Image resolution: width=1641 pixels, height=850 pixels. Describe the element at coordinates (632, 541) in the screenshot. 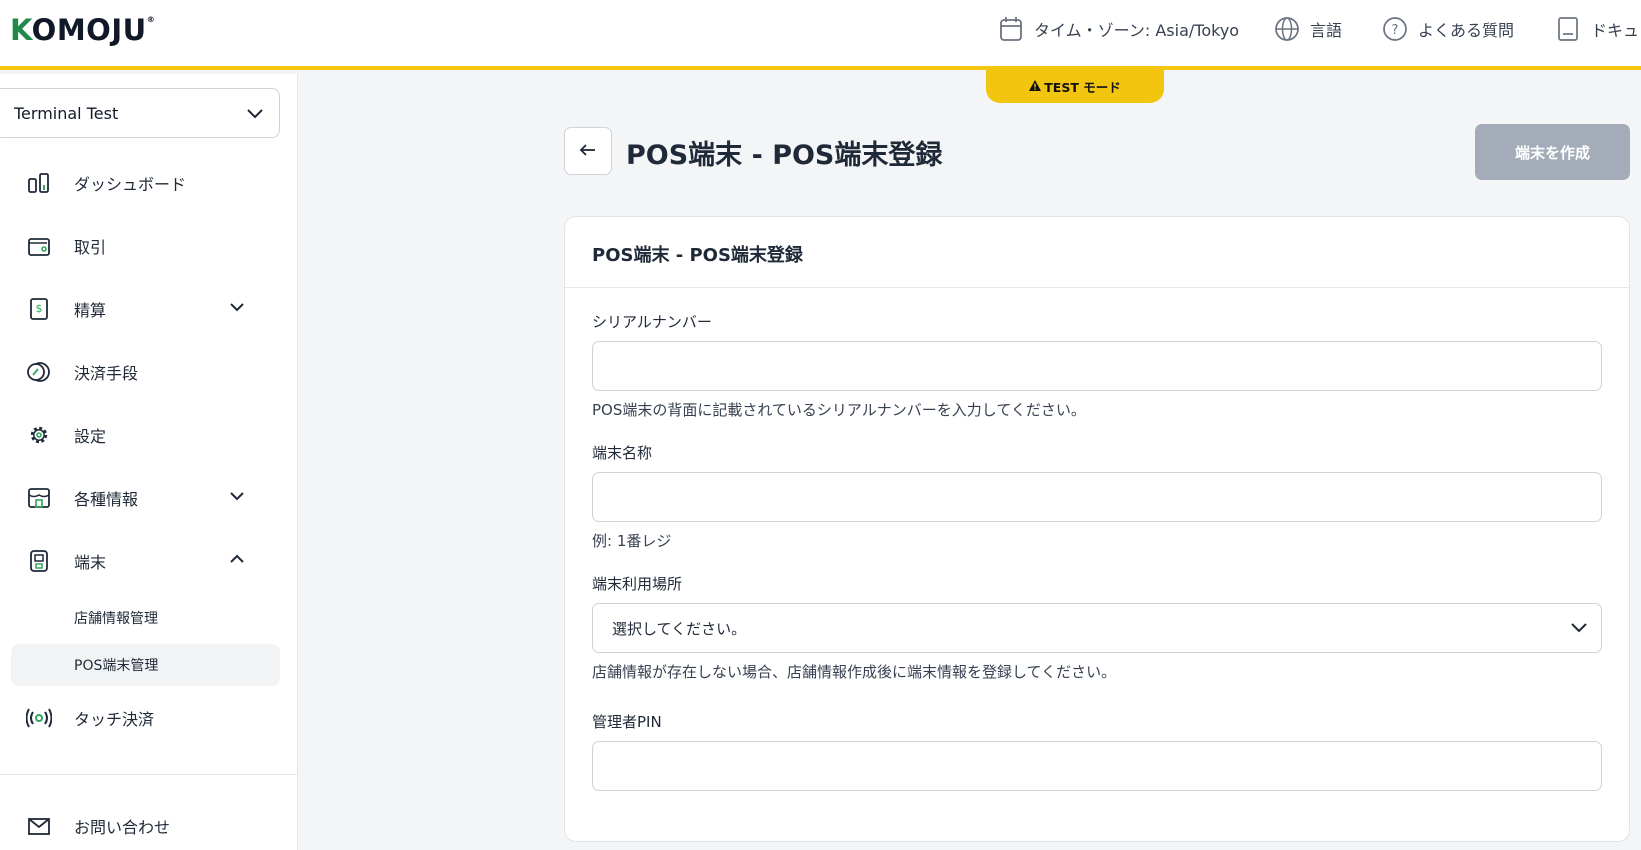

I see `terminal-name-help: 例: 1番レジ` at that location.